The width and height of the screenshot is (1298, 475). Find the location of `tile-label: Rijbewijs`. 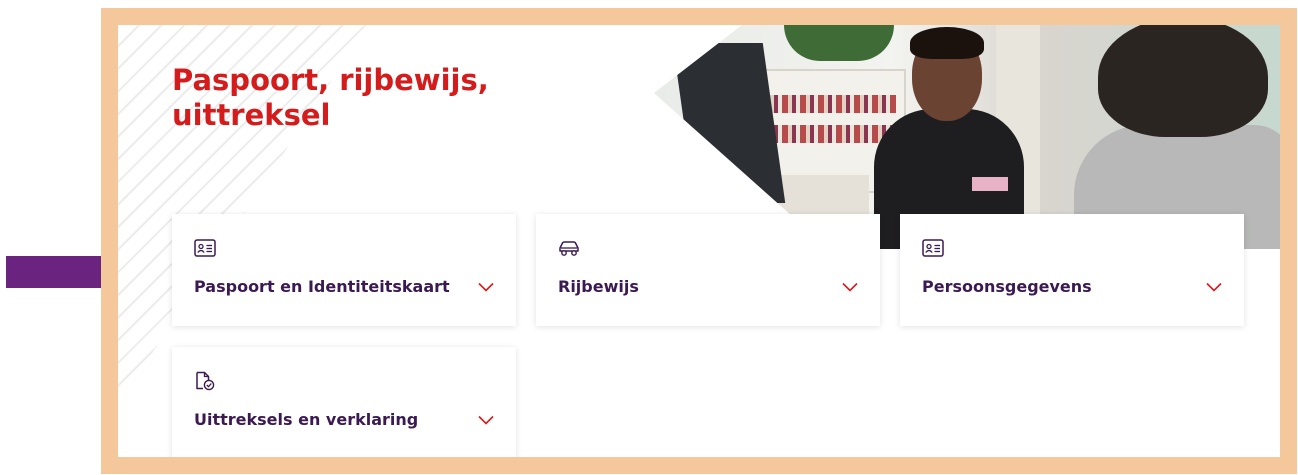

tile-label: Rijbewijs is located at coordinates (598, 286).